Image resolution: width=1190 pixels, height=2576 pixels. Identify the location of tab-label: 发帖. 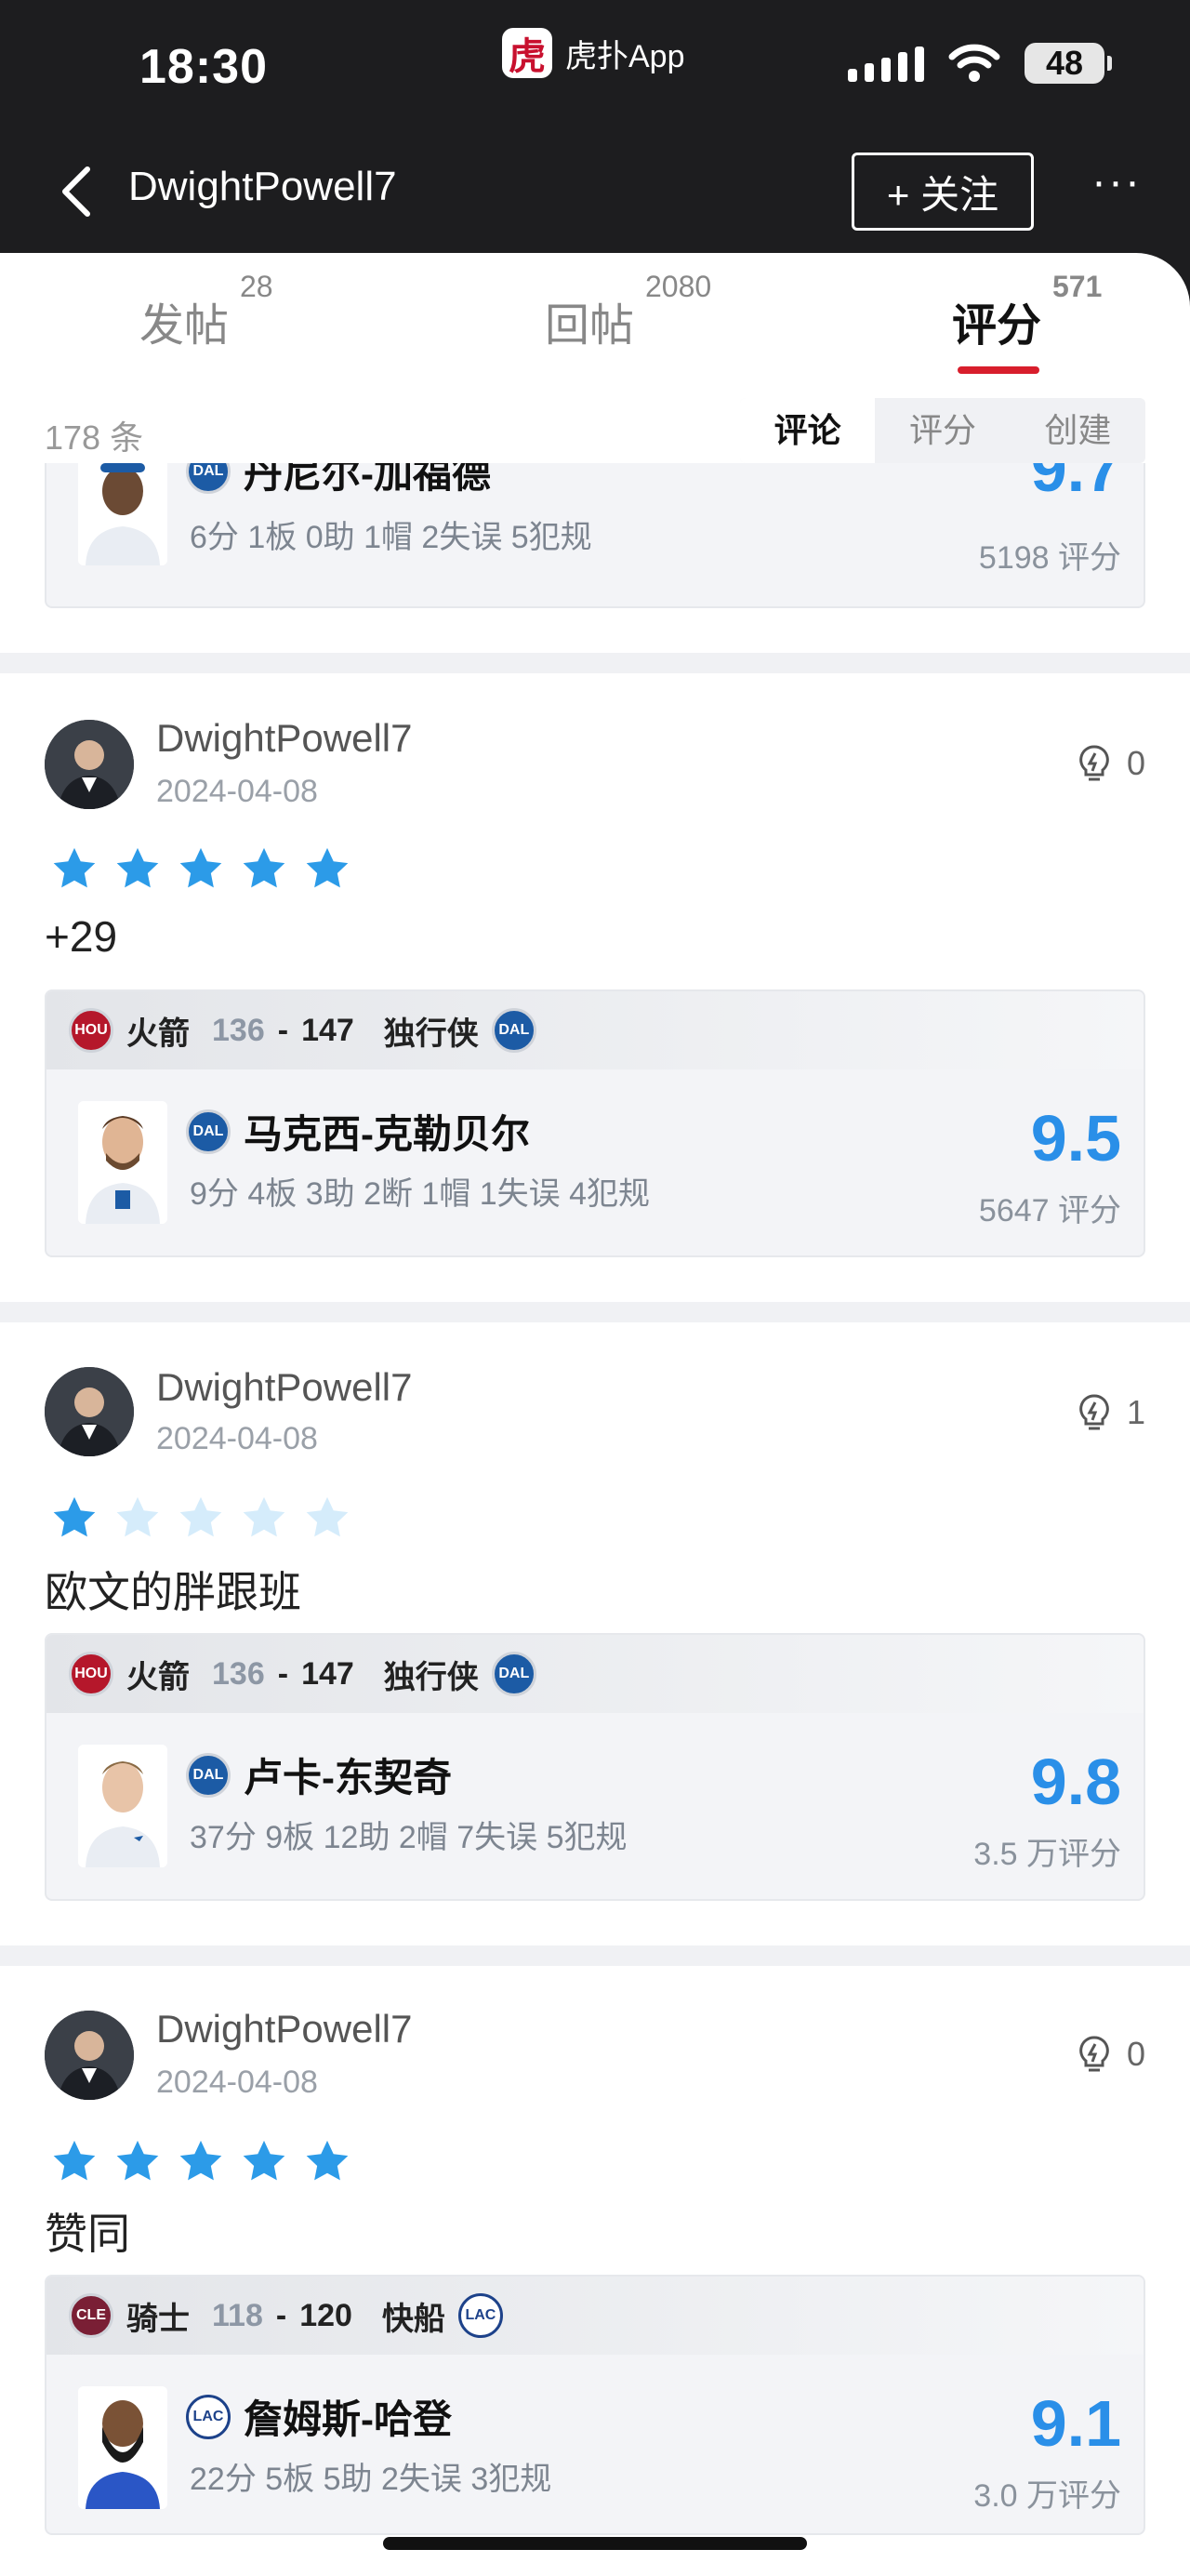
(184, 326).